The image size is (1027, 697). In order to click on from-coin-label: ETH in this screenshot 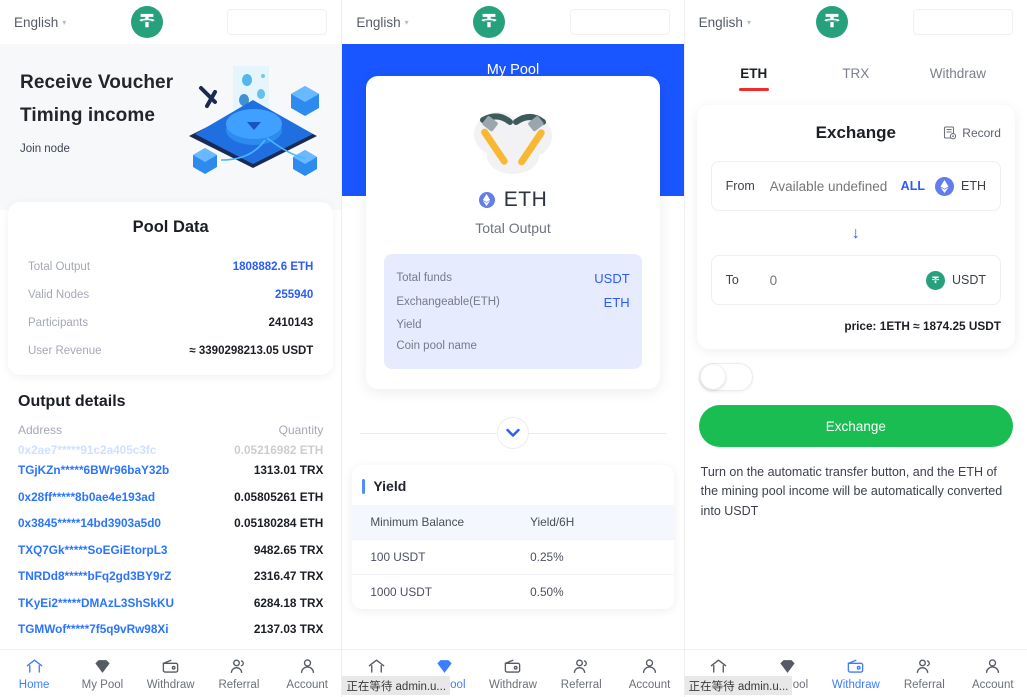, I will do `click(973, 186)`.